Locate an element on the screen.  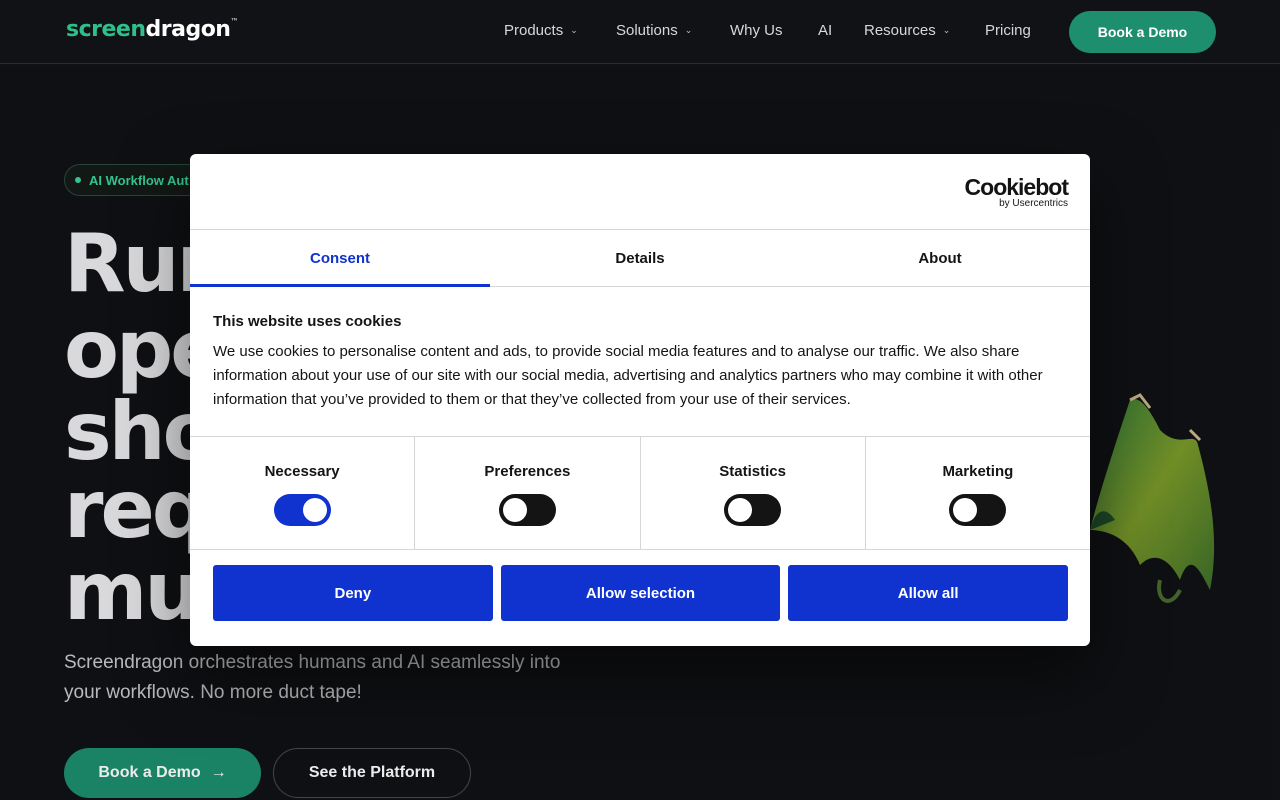
nav-label: Pricing is located at coordinates (1008, 30).